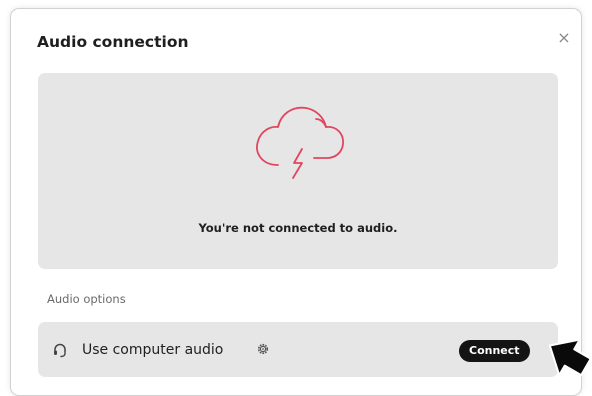 The height and width of the screenshot is (396, 592). What do you see at coordinates (298, 228) in the screenshot?
I see `not-connected-message: You're not connected to audio.` at bounding box center [298, 228].